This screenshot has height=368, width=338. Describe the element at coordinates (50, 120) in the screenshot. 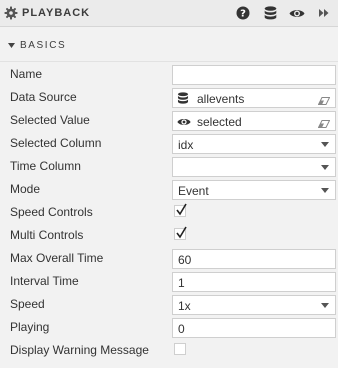

I see `selected-value-label: Selected Value` at that location.